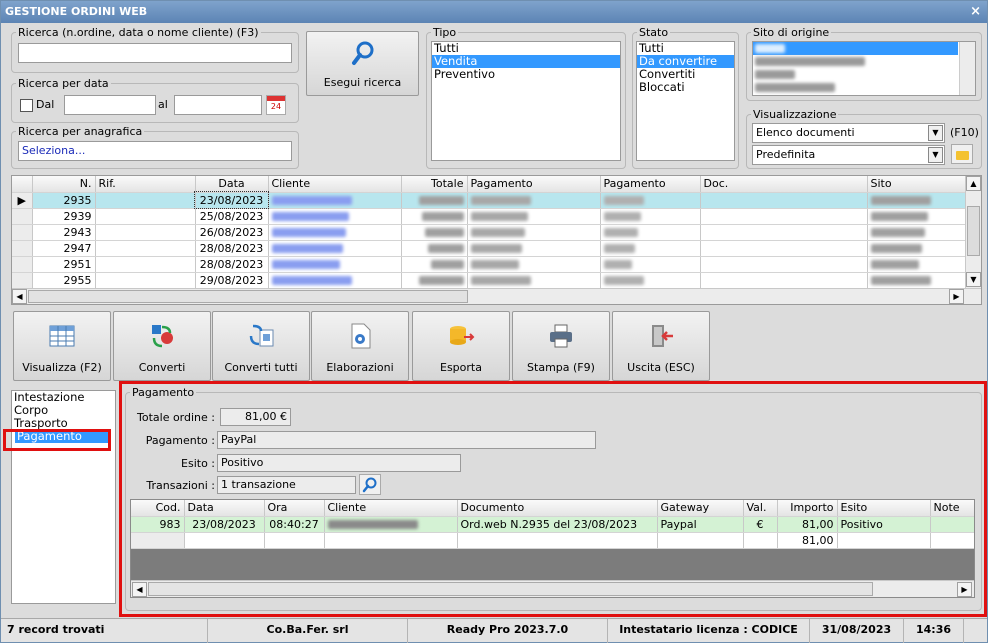 The height and width of the screenshot is (643, 988). What do you see at coordinates (335, 184) in the screenshot?
I see `orders-col-header: Cliente` at bounding box center [335, 184].